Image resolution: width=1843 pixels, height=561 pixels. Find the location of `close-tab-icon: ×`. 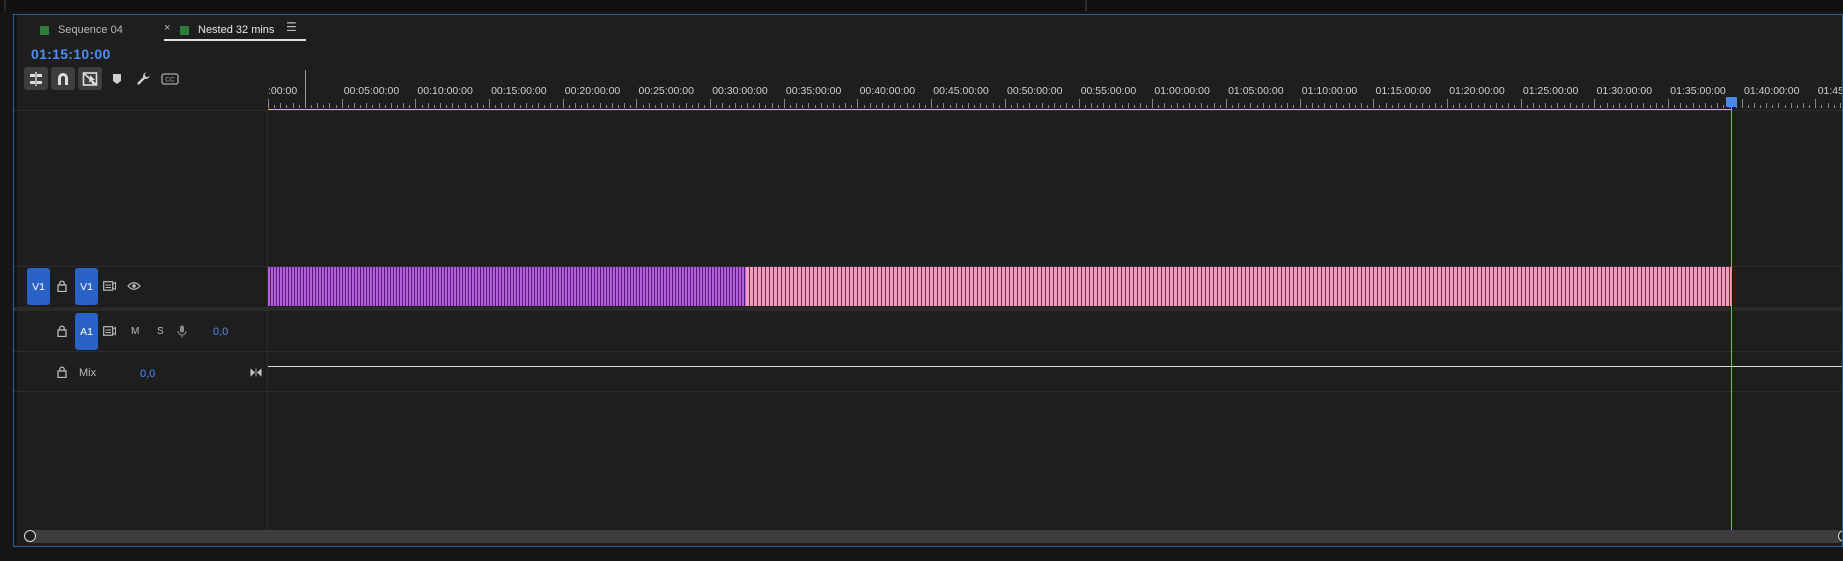

close-tab-icon: × is located at coordinates (167, 28).